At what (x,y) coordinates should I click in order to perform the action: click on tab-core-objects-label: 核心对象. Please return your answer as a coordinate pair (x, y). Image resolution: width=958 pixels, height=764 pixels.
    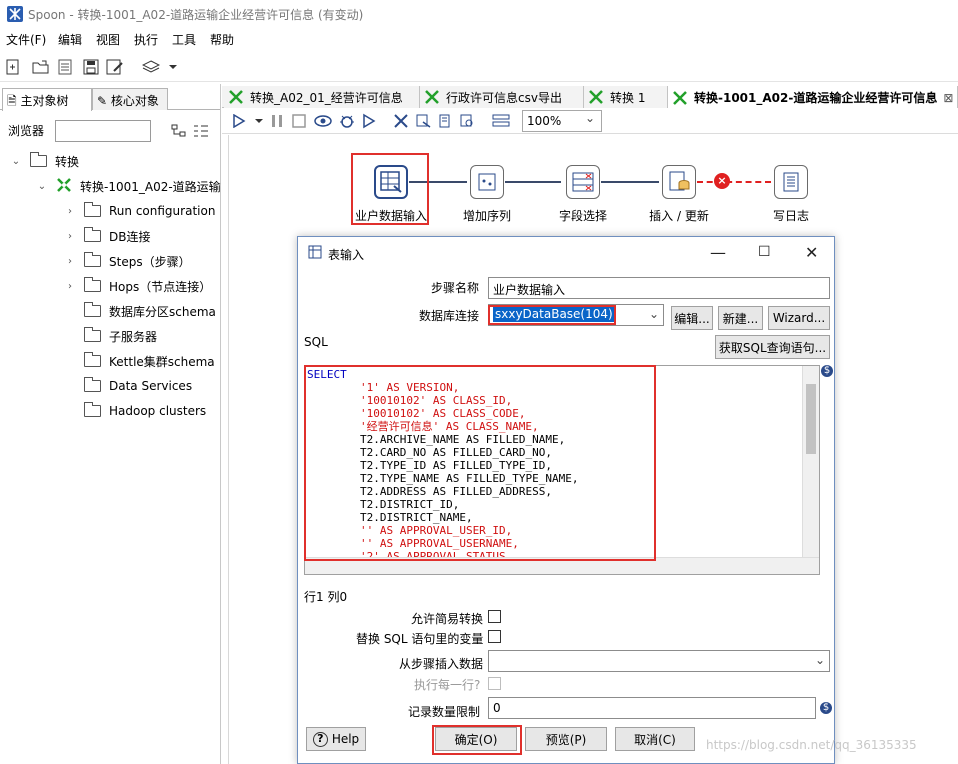
    Looking at the image, I should click on (134, 101).